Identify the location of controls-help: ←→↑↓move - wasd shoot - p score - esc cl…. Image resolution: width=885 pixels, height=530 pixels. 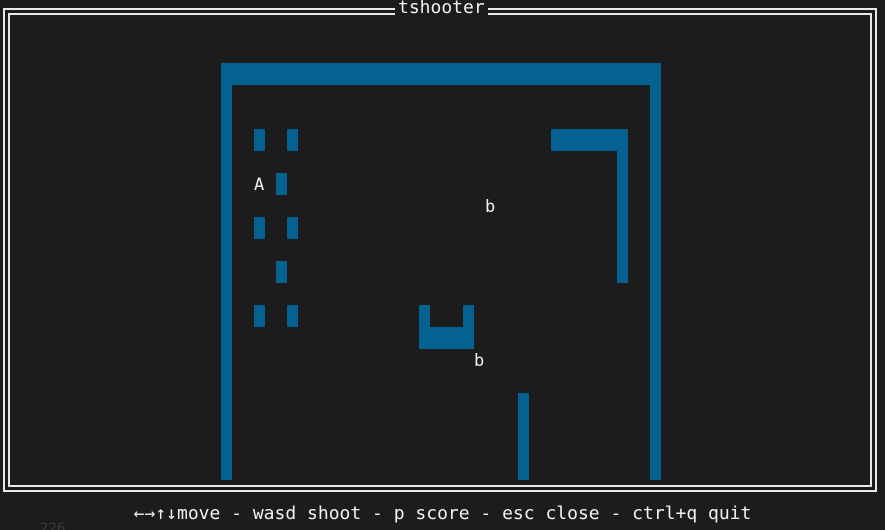
(442, 513).